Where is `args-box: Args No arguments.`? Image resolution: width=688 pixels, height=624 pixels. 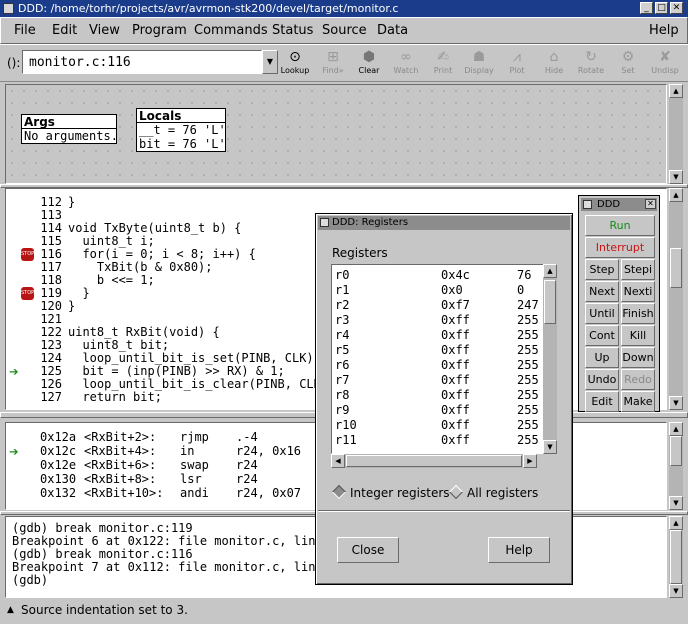
args-box: Args No arguments. is located at coordinates (69, 129).